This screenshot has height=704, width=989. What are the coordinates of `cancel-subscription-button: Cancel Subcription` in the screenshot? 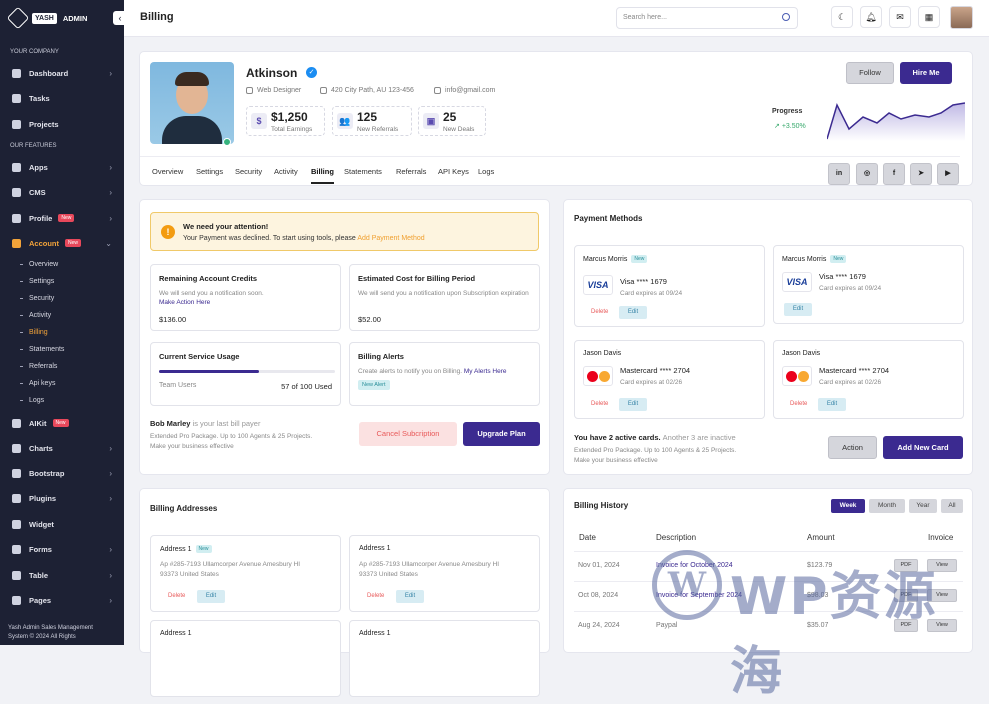 It's located at (408, 434).